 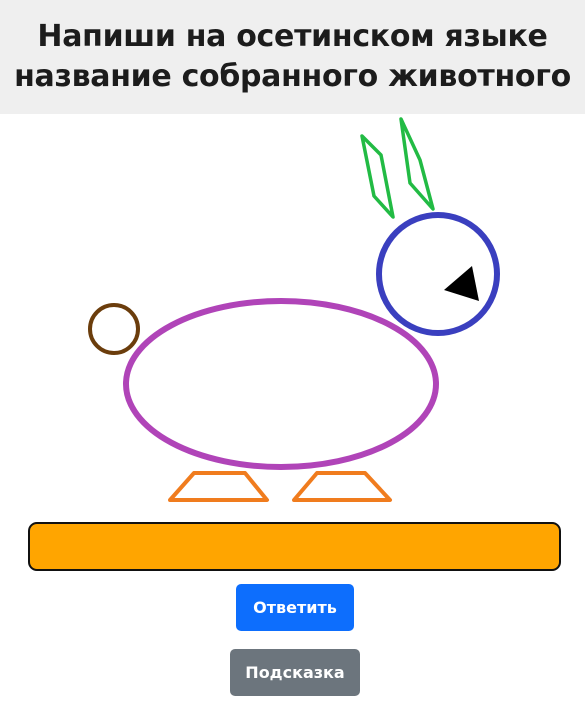 What do you see at coordinates (281, 384) in the screenshot?
I see `body-ellipse` at bounding box center [281, 384].